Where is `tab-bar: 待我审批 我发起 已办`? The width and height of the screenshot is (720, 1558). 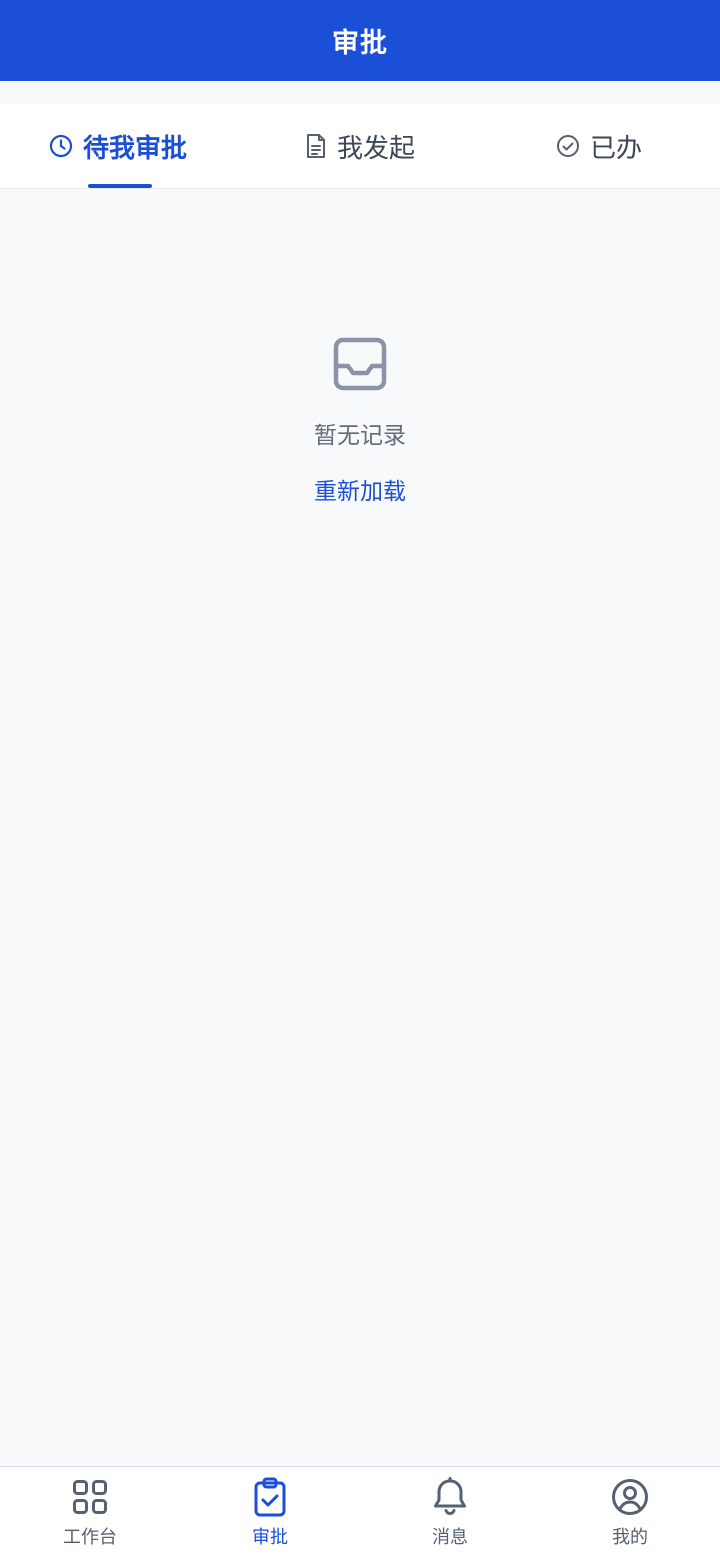 tab-bar: 待我审批 我发起 已办 is located at coordinates (360, 146).